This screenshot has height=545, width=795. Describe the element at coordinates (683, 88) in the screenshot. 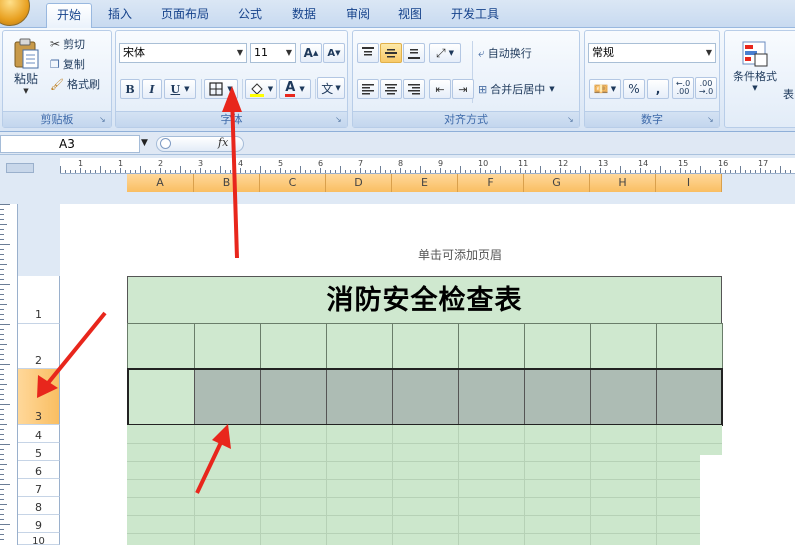

I see `increase-decimal-button: ←.0.00` at that location.